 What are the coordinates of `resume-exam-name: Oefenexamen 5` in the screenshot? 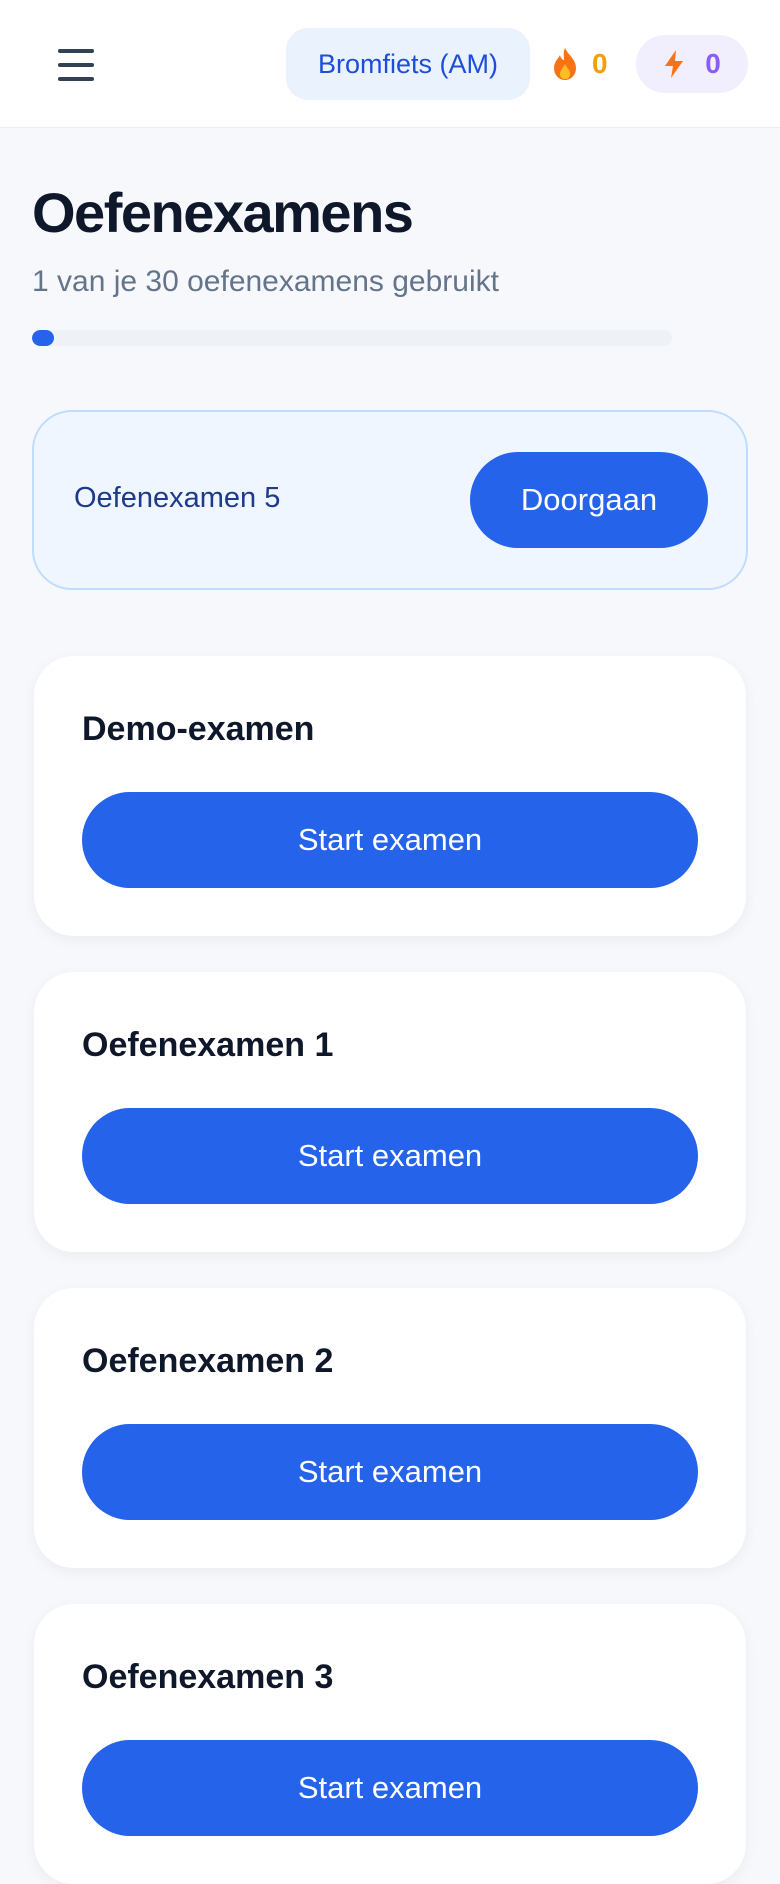 It's located at (177, 498).